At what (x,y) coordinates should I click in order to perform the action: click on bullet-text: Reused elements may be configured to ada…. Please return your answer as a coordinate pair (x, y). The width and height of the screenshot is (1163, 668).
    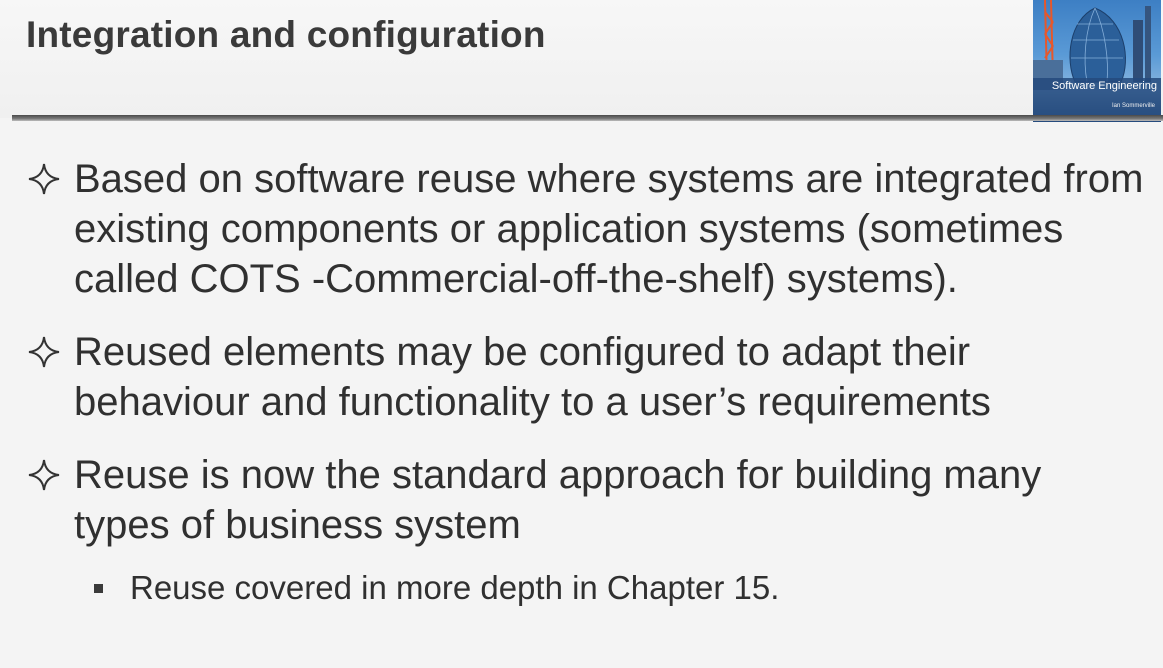
    Looking at the image, I should click on (532, 377).